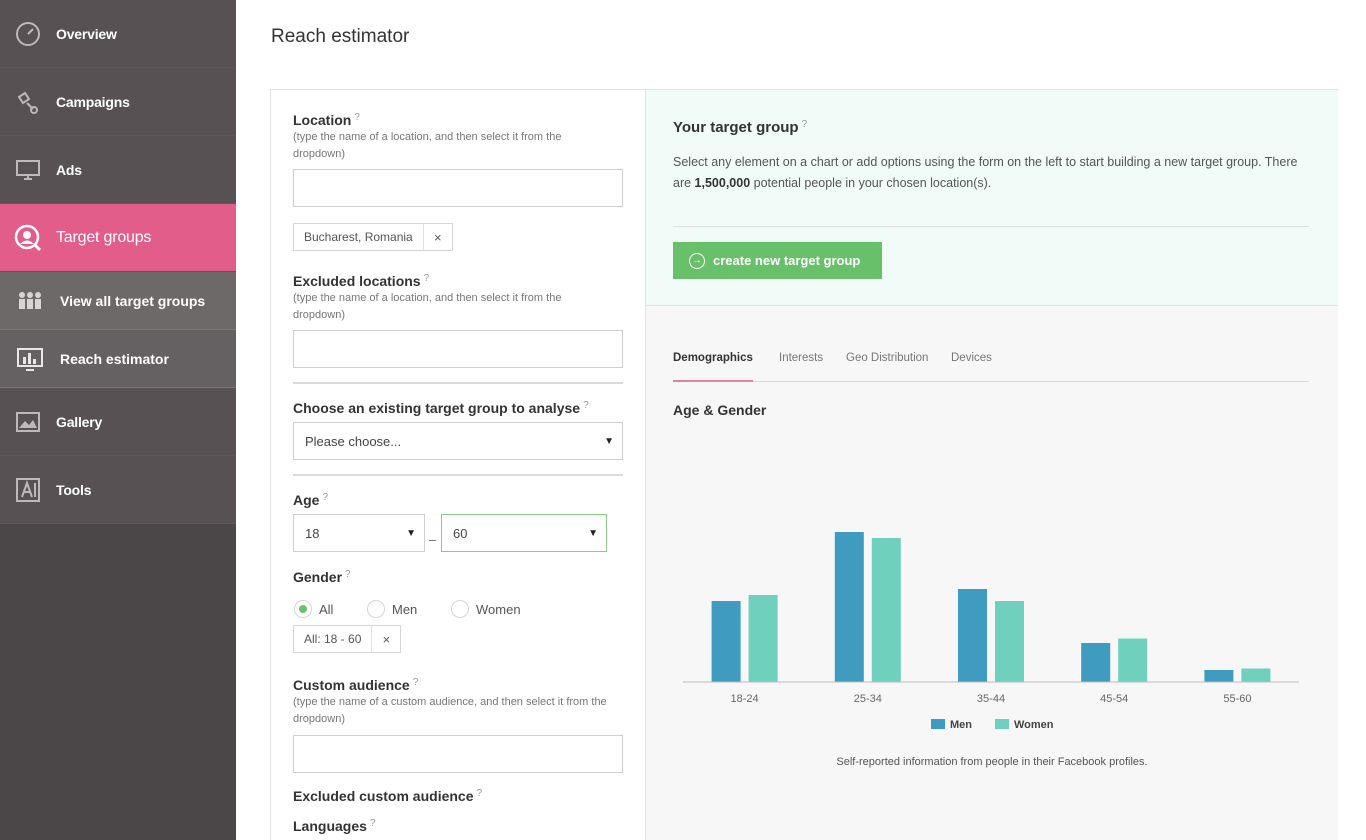 This screenshot has width=1366, height=840. I want to click on sidebar-item-label: Overview, so click(86, 33).